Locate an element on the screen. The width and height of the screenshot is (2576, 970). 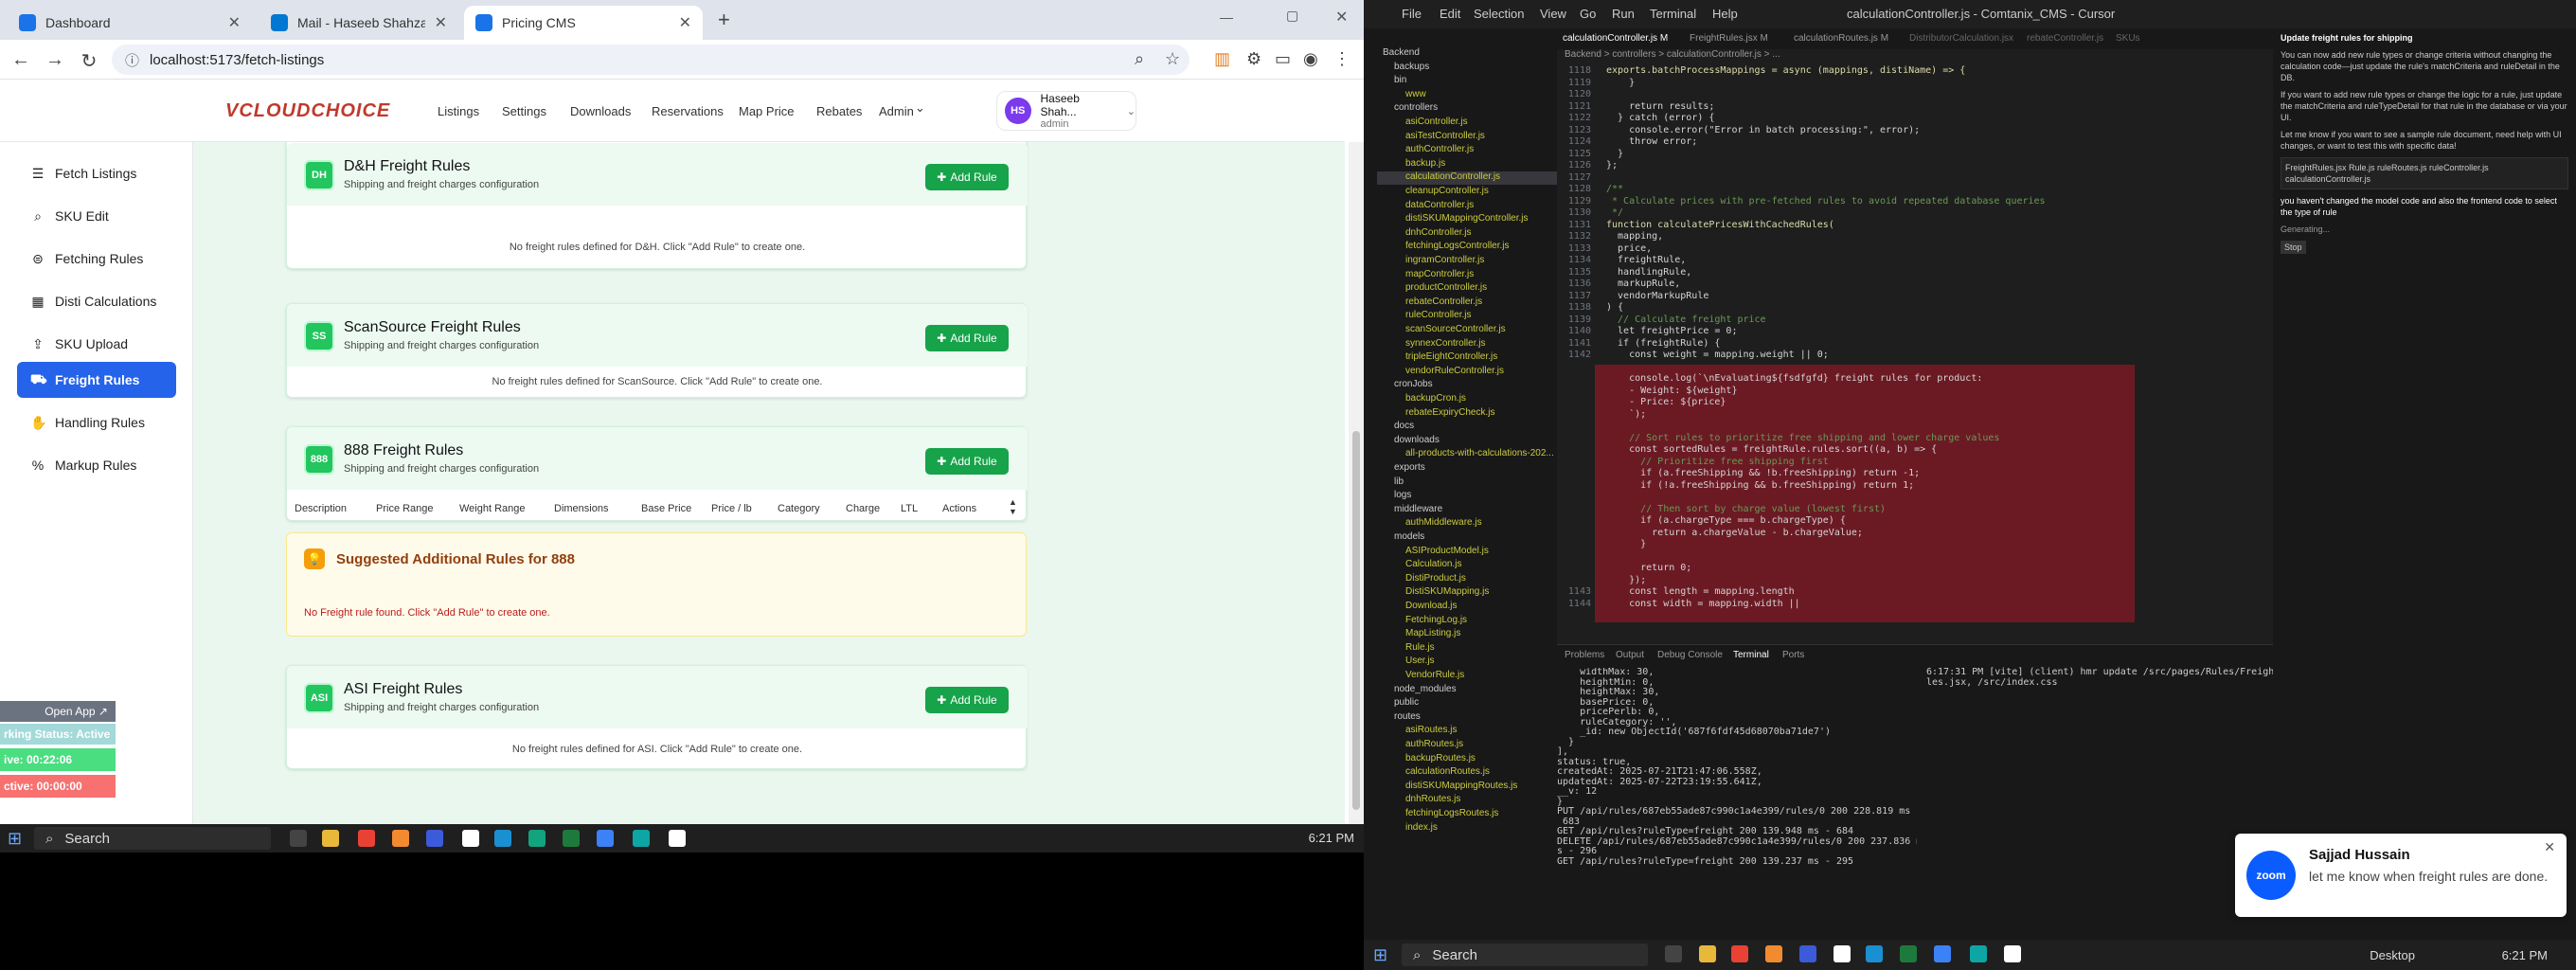
vcloudchoice-logo: VCLOUDCHOICE is located at coordinates (307, 111).